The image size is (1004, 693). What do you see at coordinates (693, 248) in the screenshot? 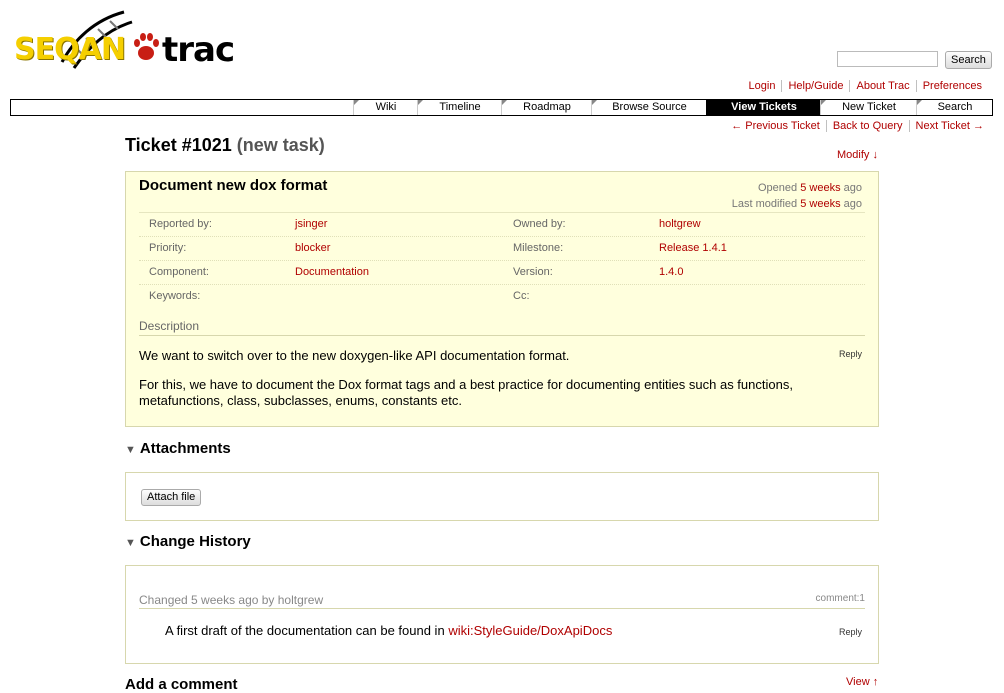
I see `milestone-link: Release 1.4.1` at bounding box center [693, 248].